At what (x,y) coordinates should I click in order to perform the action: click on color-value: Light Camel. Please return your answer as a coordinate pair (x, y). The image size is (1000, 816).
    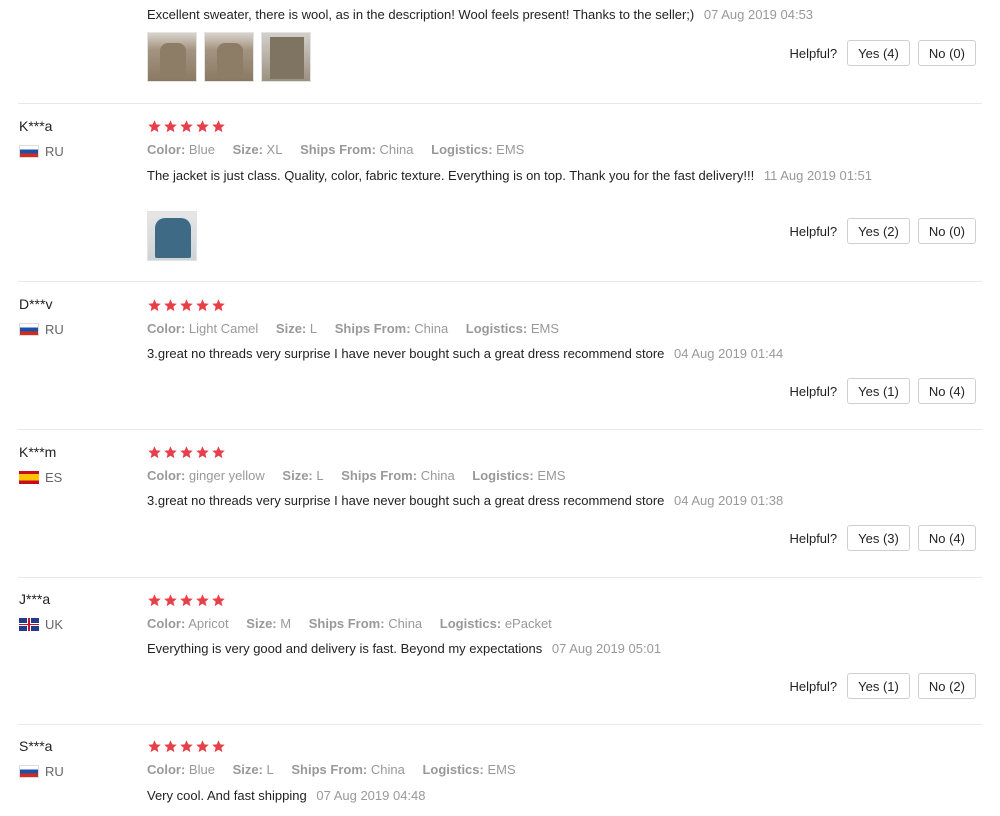
    Looking at the image, I should click on (223, 328).